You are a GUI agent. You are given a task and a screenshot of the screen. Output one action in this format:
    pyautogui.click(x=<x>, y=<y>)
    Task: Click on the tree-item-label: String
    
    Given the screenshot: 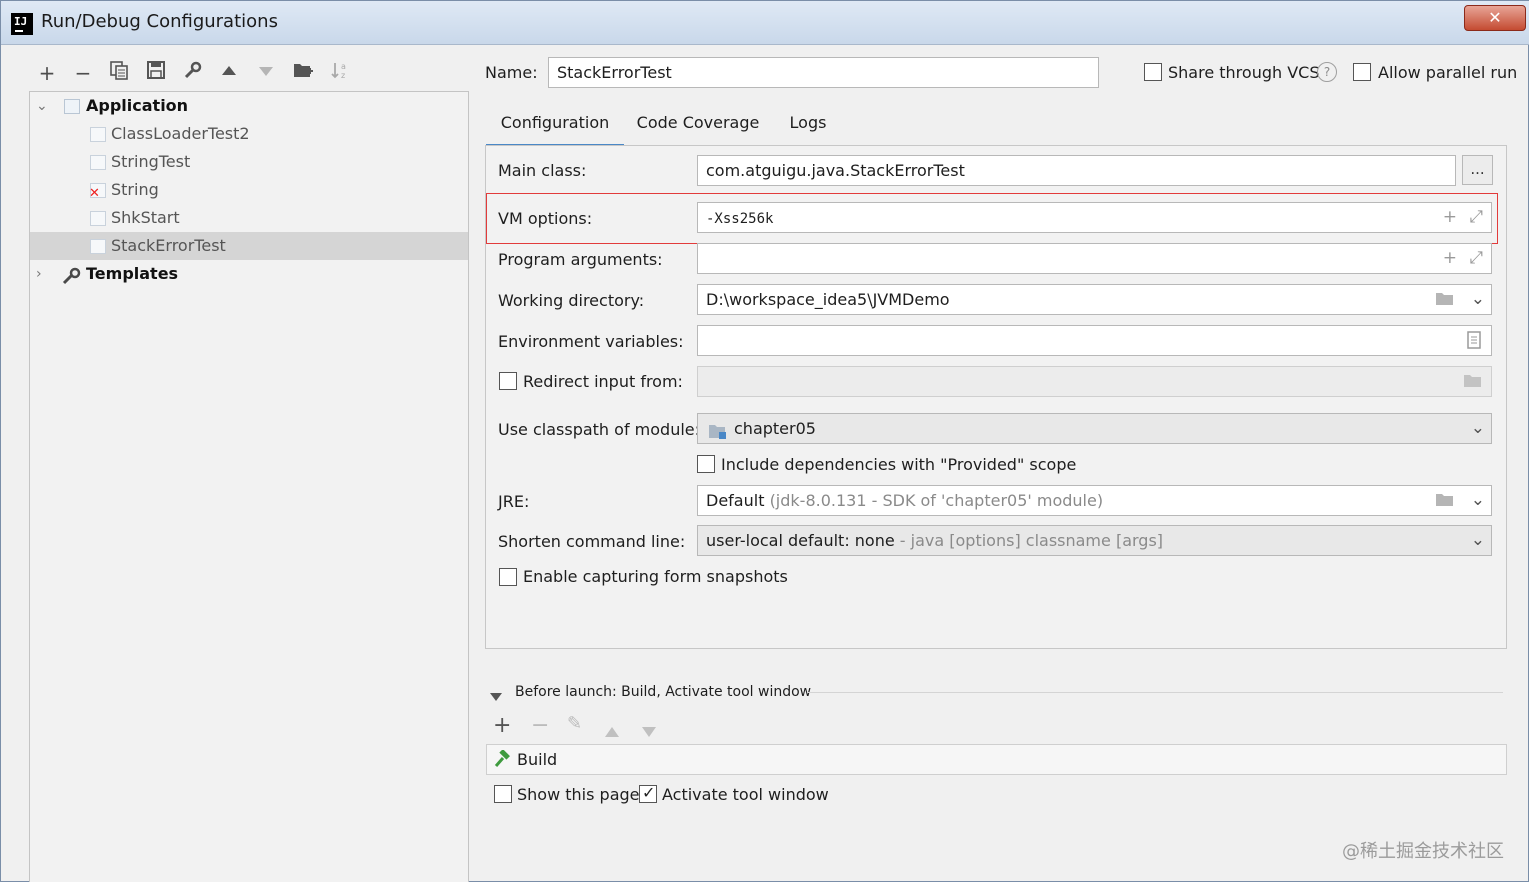 What is the action you would take?
    pyautogui.click(x=135, y=189)
    